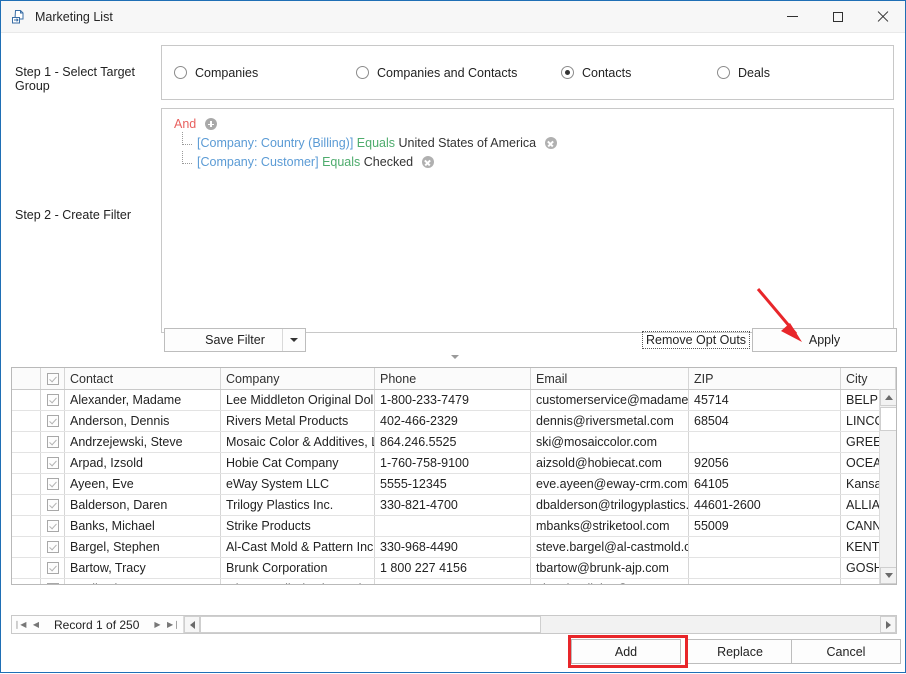 The image size is (906, 674). I want to click on filter-field: [Company: Customer], so click(258, 162).